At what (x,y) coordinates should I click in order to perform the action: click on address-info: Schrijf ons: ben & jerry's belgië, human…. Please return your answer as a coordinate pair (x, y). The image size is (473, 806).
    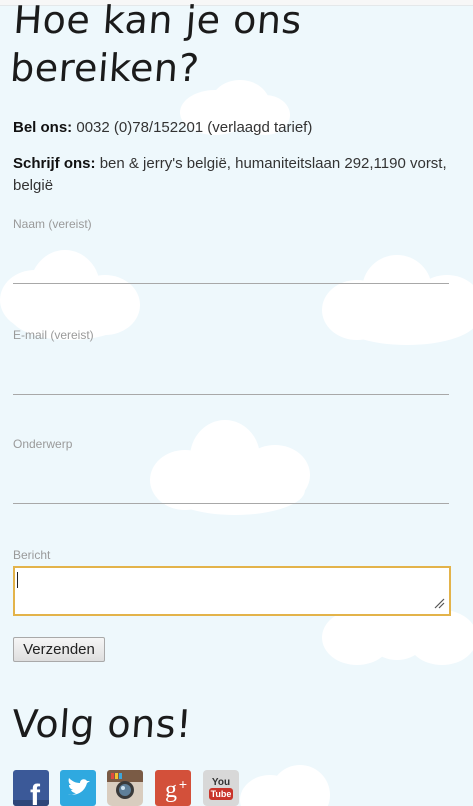
    Looking at the image, I should click on (233, 175).